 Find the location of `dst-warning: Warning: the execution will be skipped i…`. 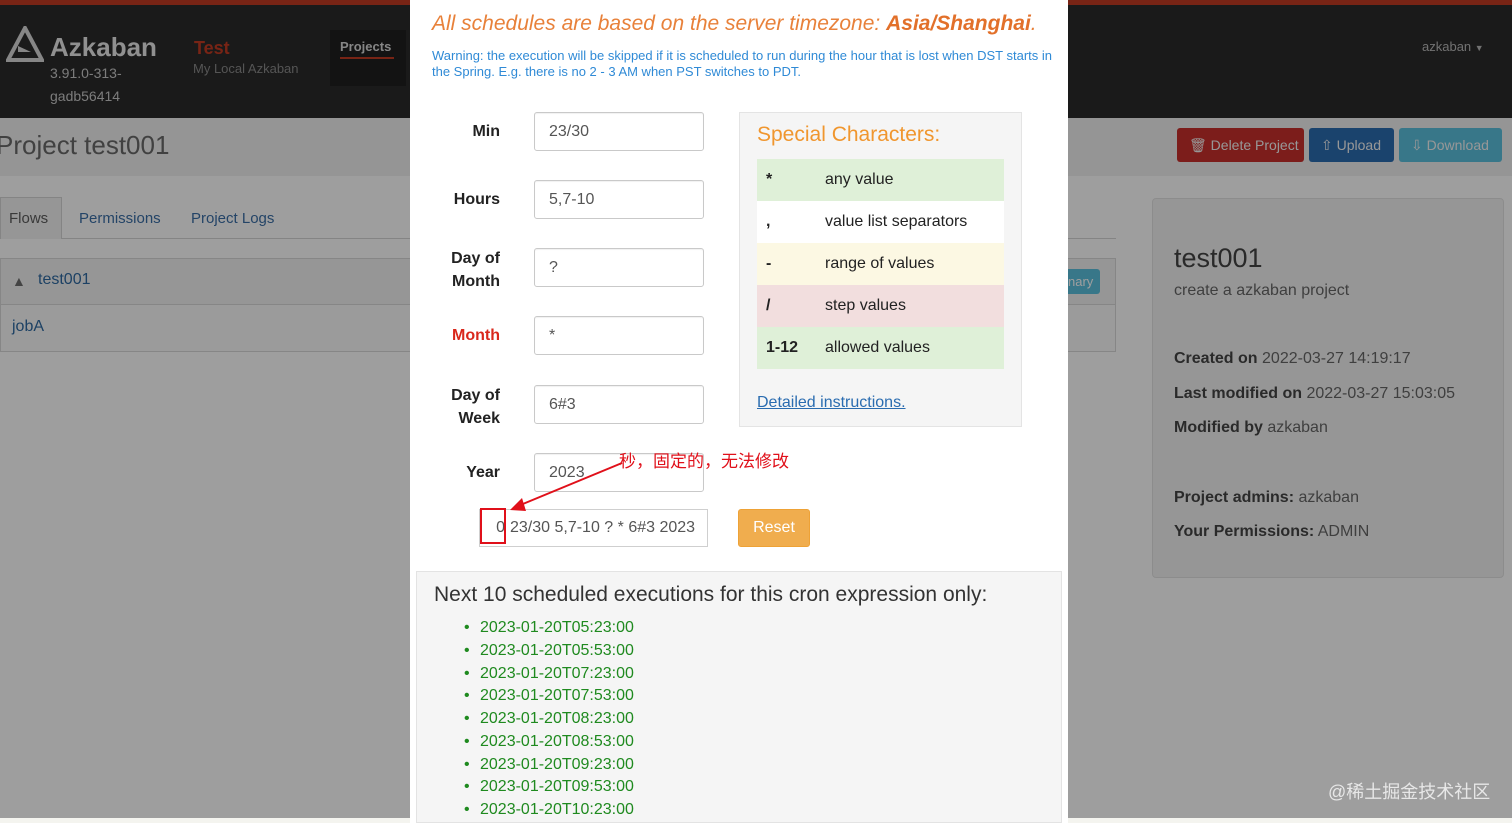

dst-warning: Warning: the execution will be skipped i… is located at coordinates (742, 63).